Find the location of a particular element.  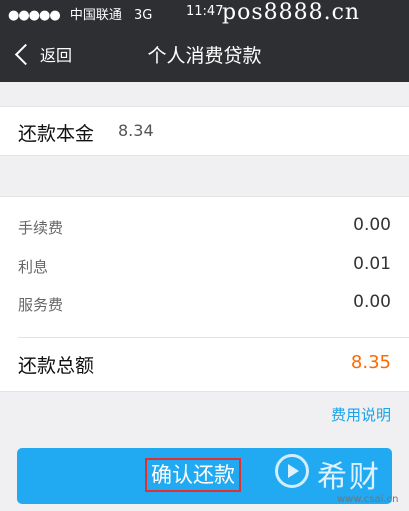

service-fee-value: 0.00 is located at coordinates (372, 302).